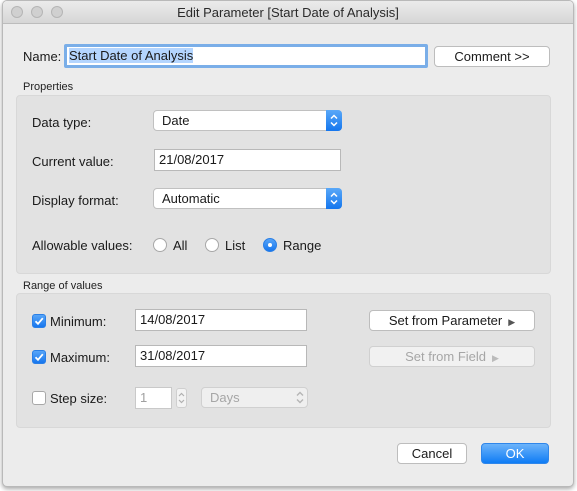 The width and height of the screenshot is (577, 491). I want to click on data-type-label: Data type:, so click(62, 122).